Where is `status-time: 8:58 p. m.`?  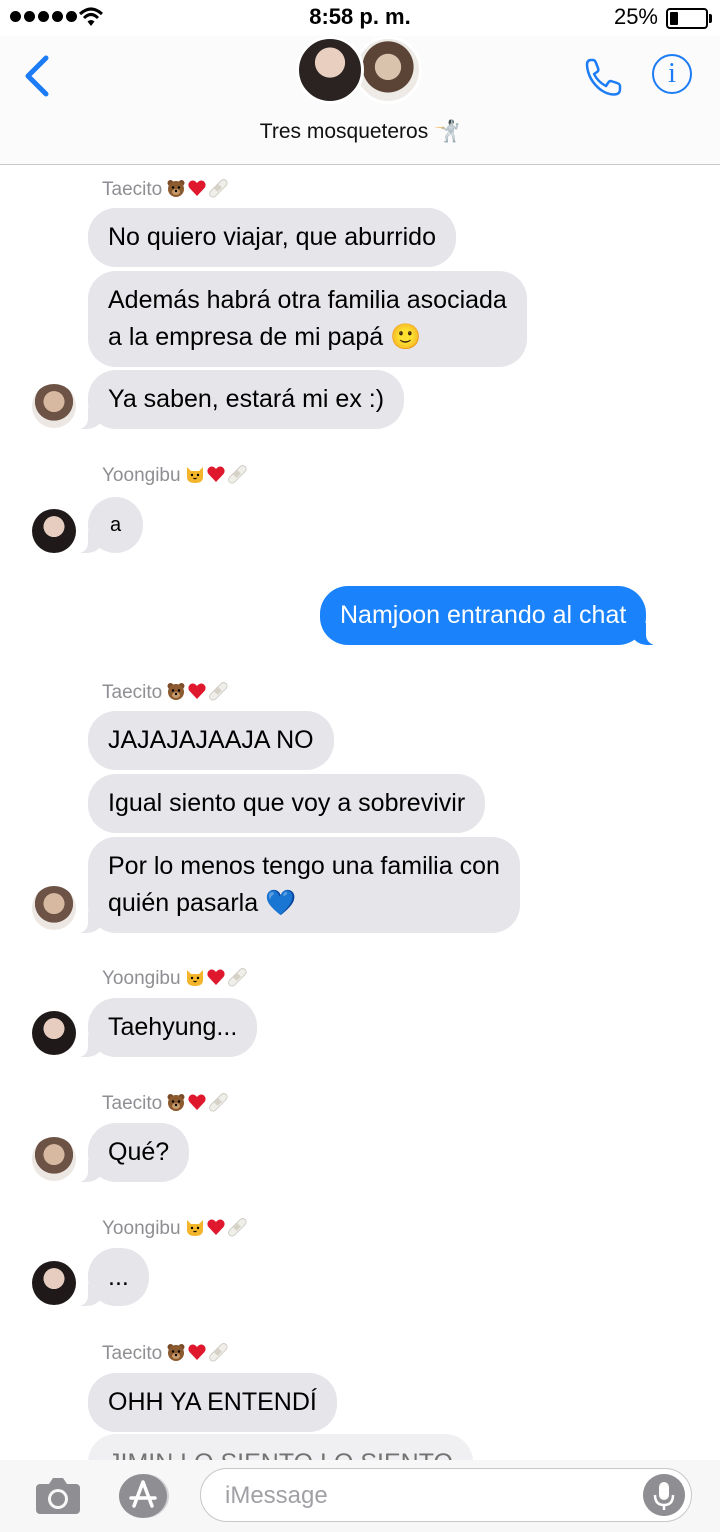
status-time: 8:58 p. m. is located at coordinates (360, 16).